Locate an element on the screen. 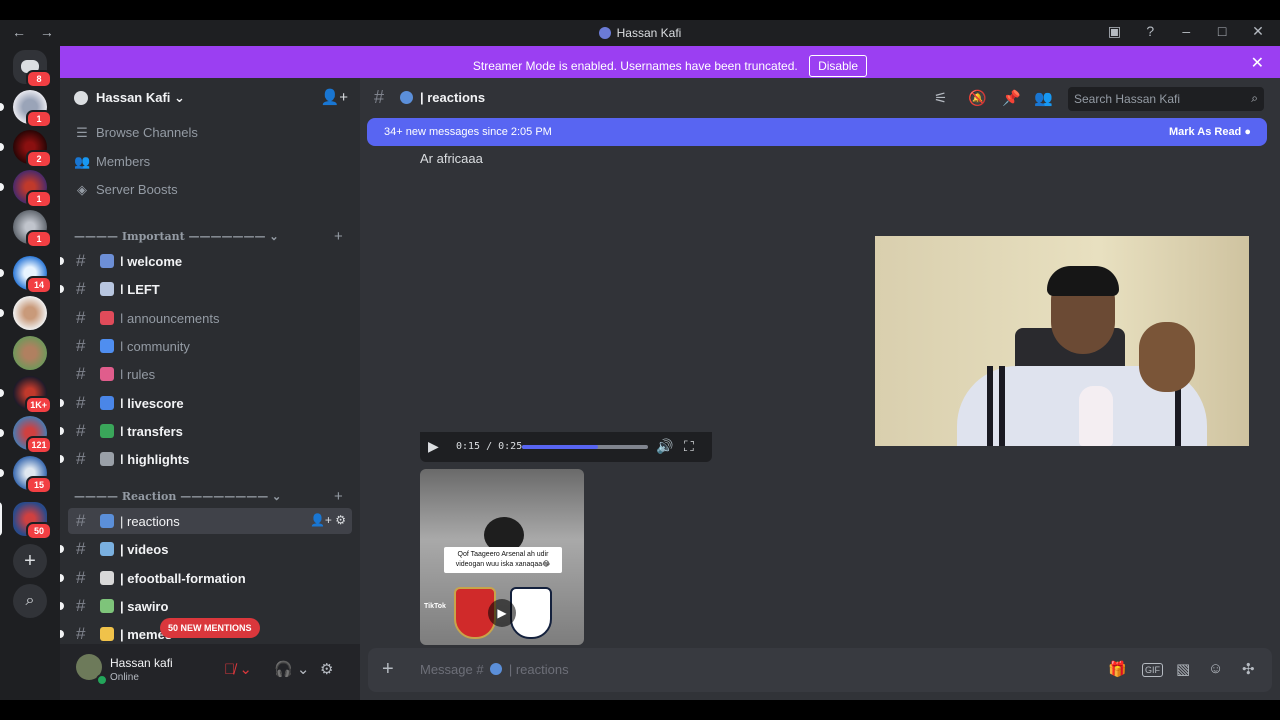  video-progress-slider is located at coordinates (585, 447).